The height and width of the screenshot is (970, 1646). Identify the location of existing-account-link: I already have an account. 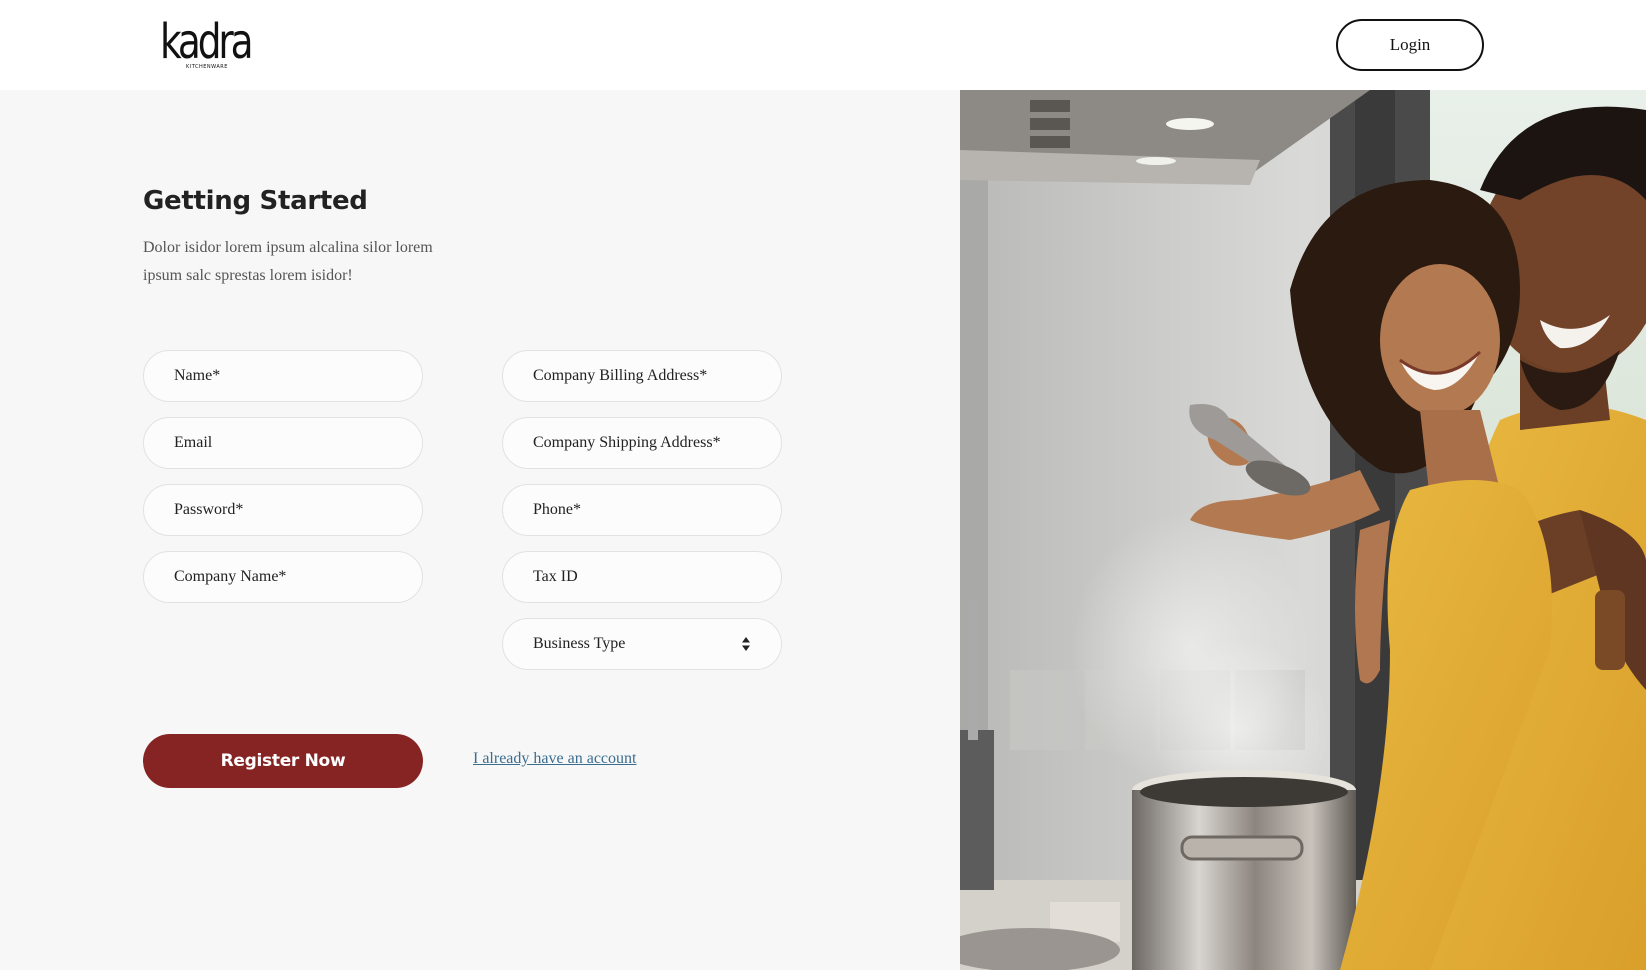
(554, 759).